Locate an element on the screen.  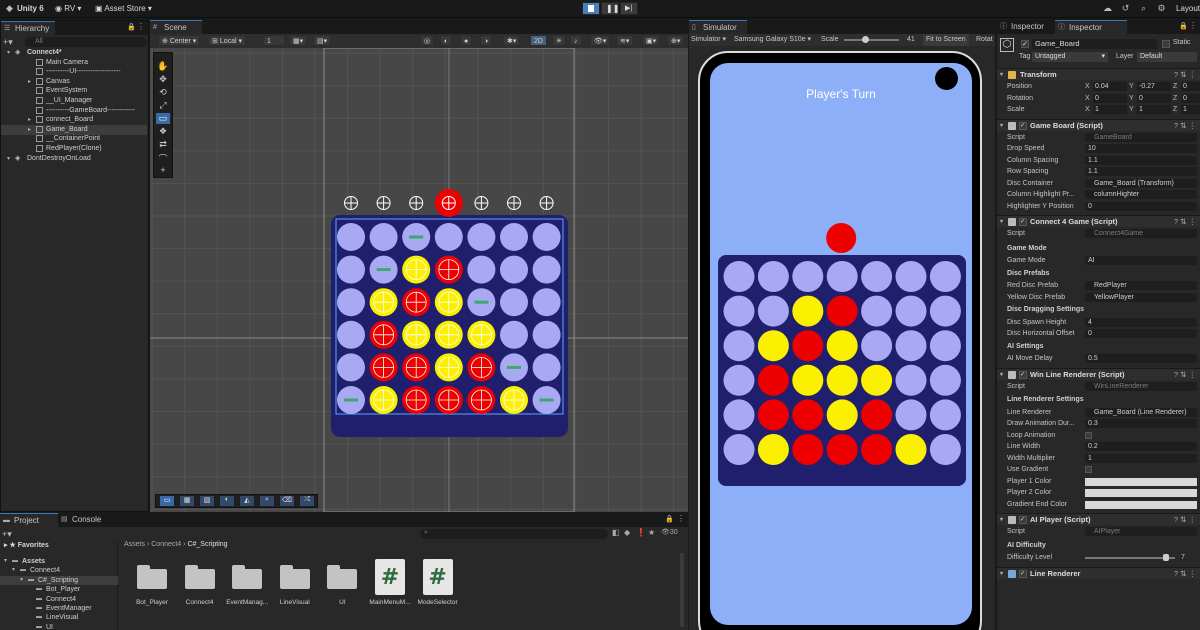
move-tool-icon: ✥ is located at coordinates (163, 79).